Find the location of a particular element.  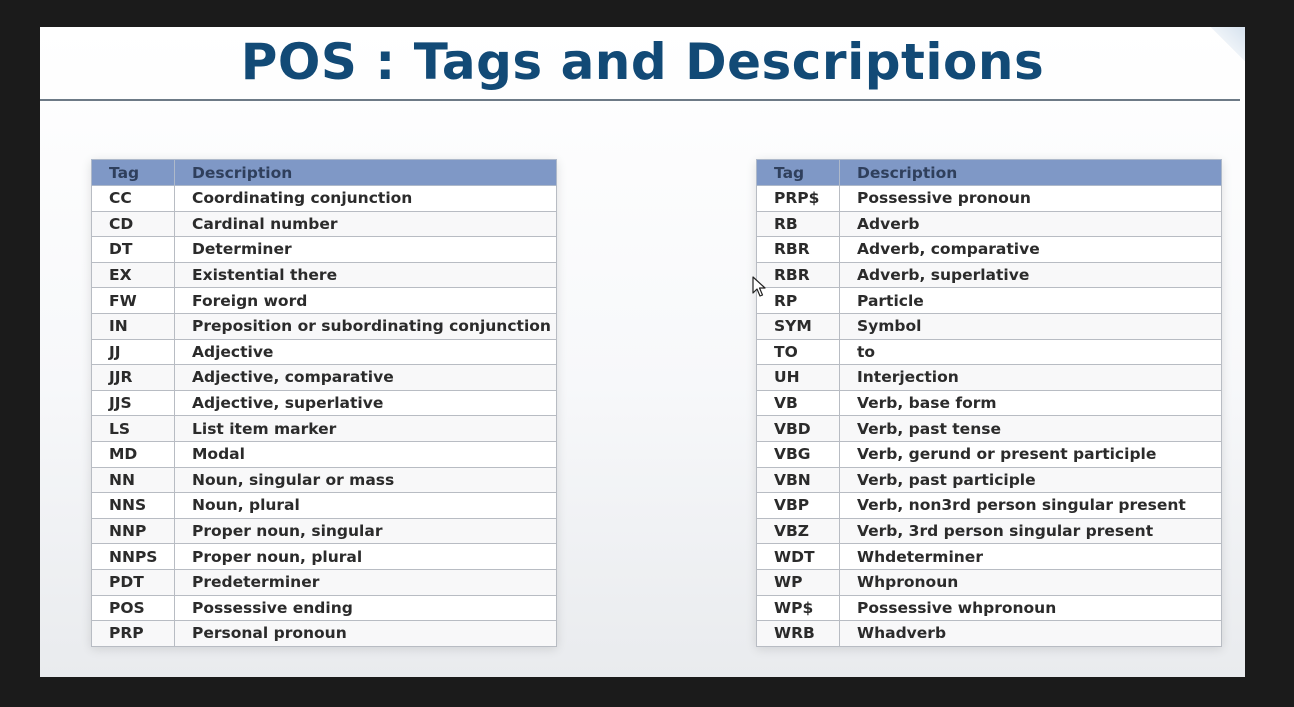

description-cell: Verb, past participle is located at coordinates (1030, 480).